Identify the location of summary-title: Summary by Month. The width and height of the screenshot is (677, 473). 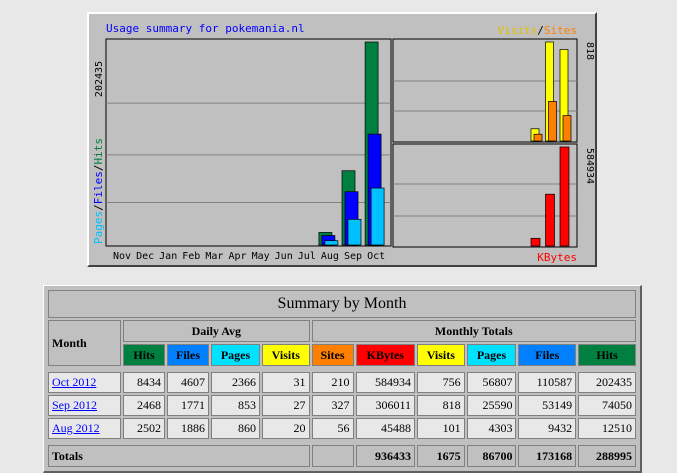
(342, 304).